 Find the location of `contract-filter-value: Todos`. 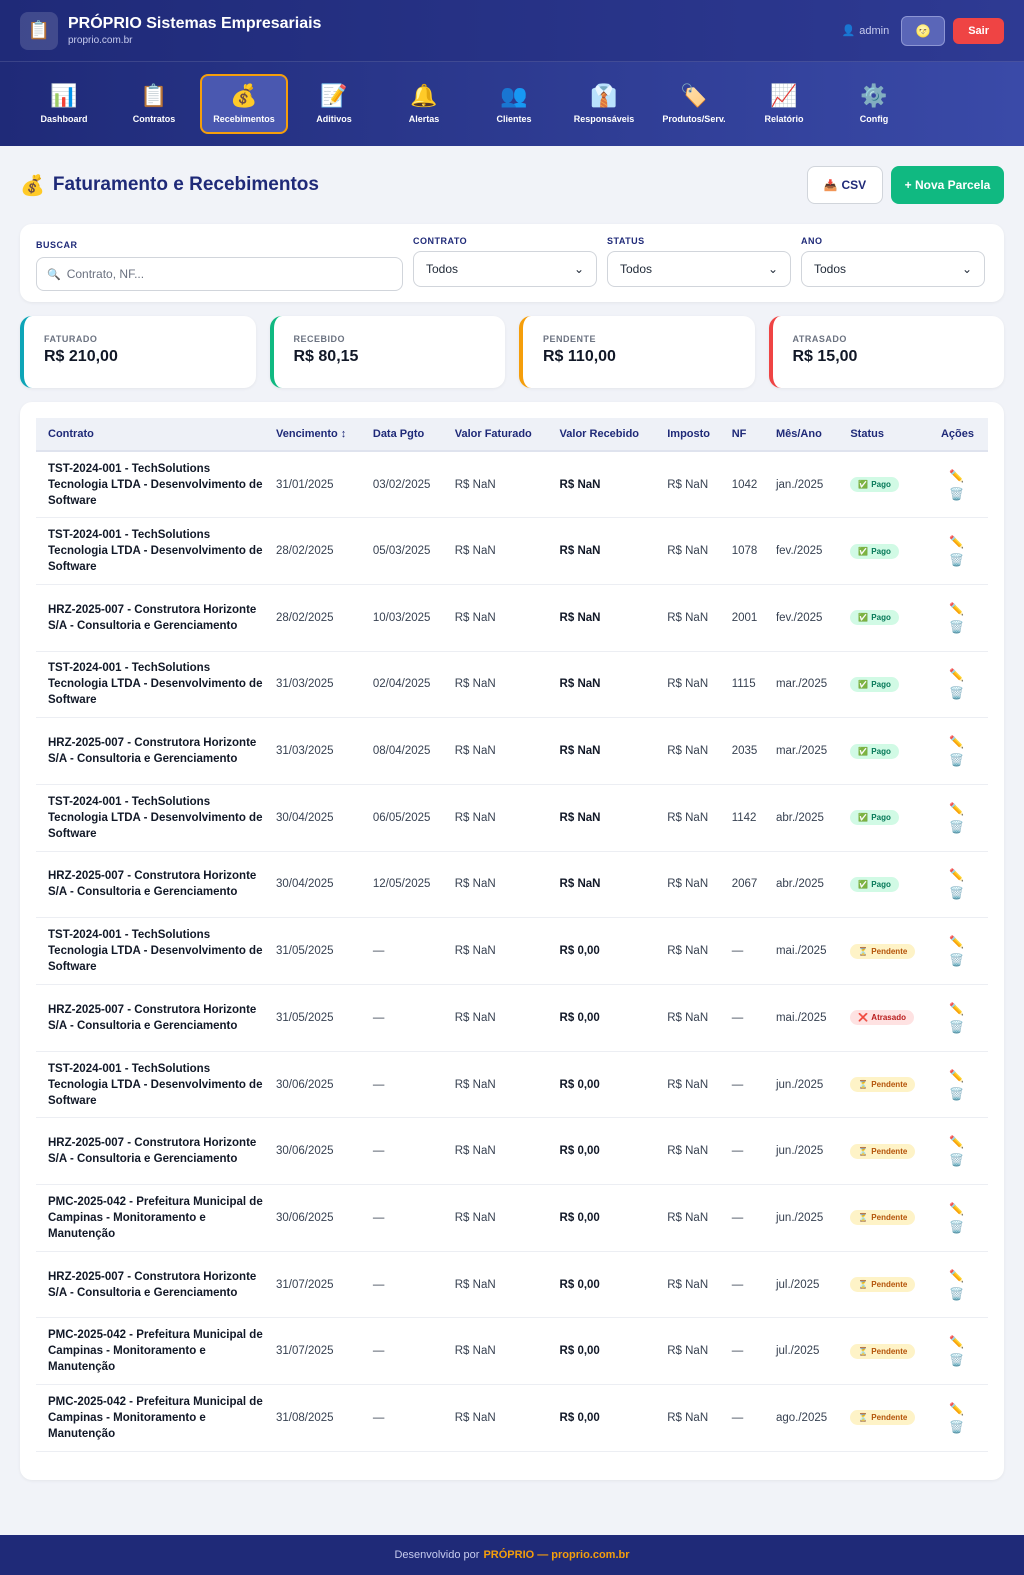

contract-filter-value: Todos is located at coordinates (442, 269).